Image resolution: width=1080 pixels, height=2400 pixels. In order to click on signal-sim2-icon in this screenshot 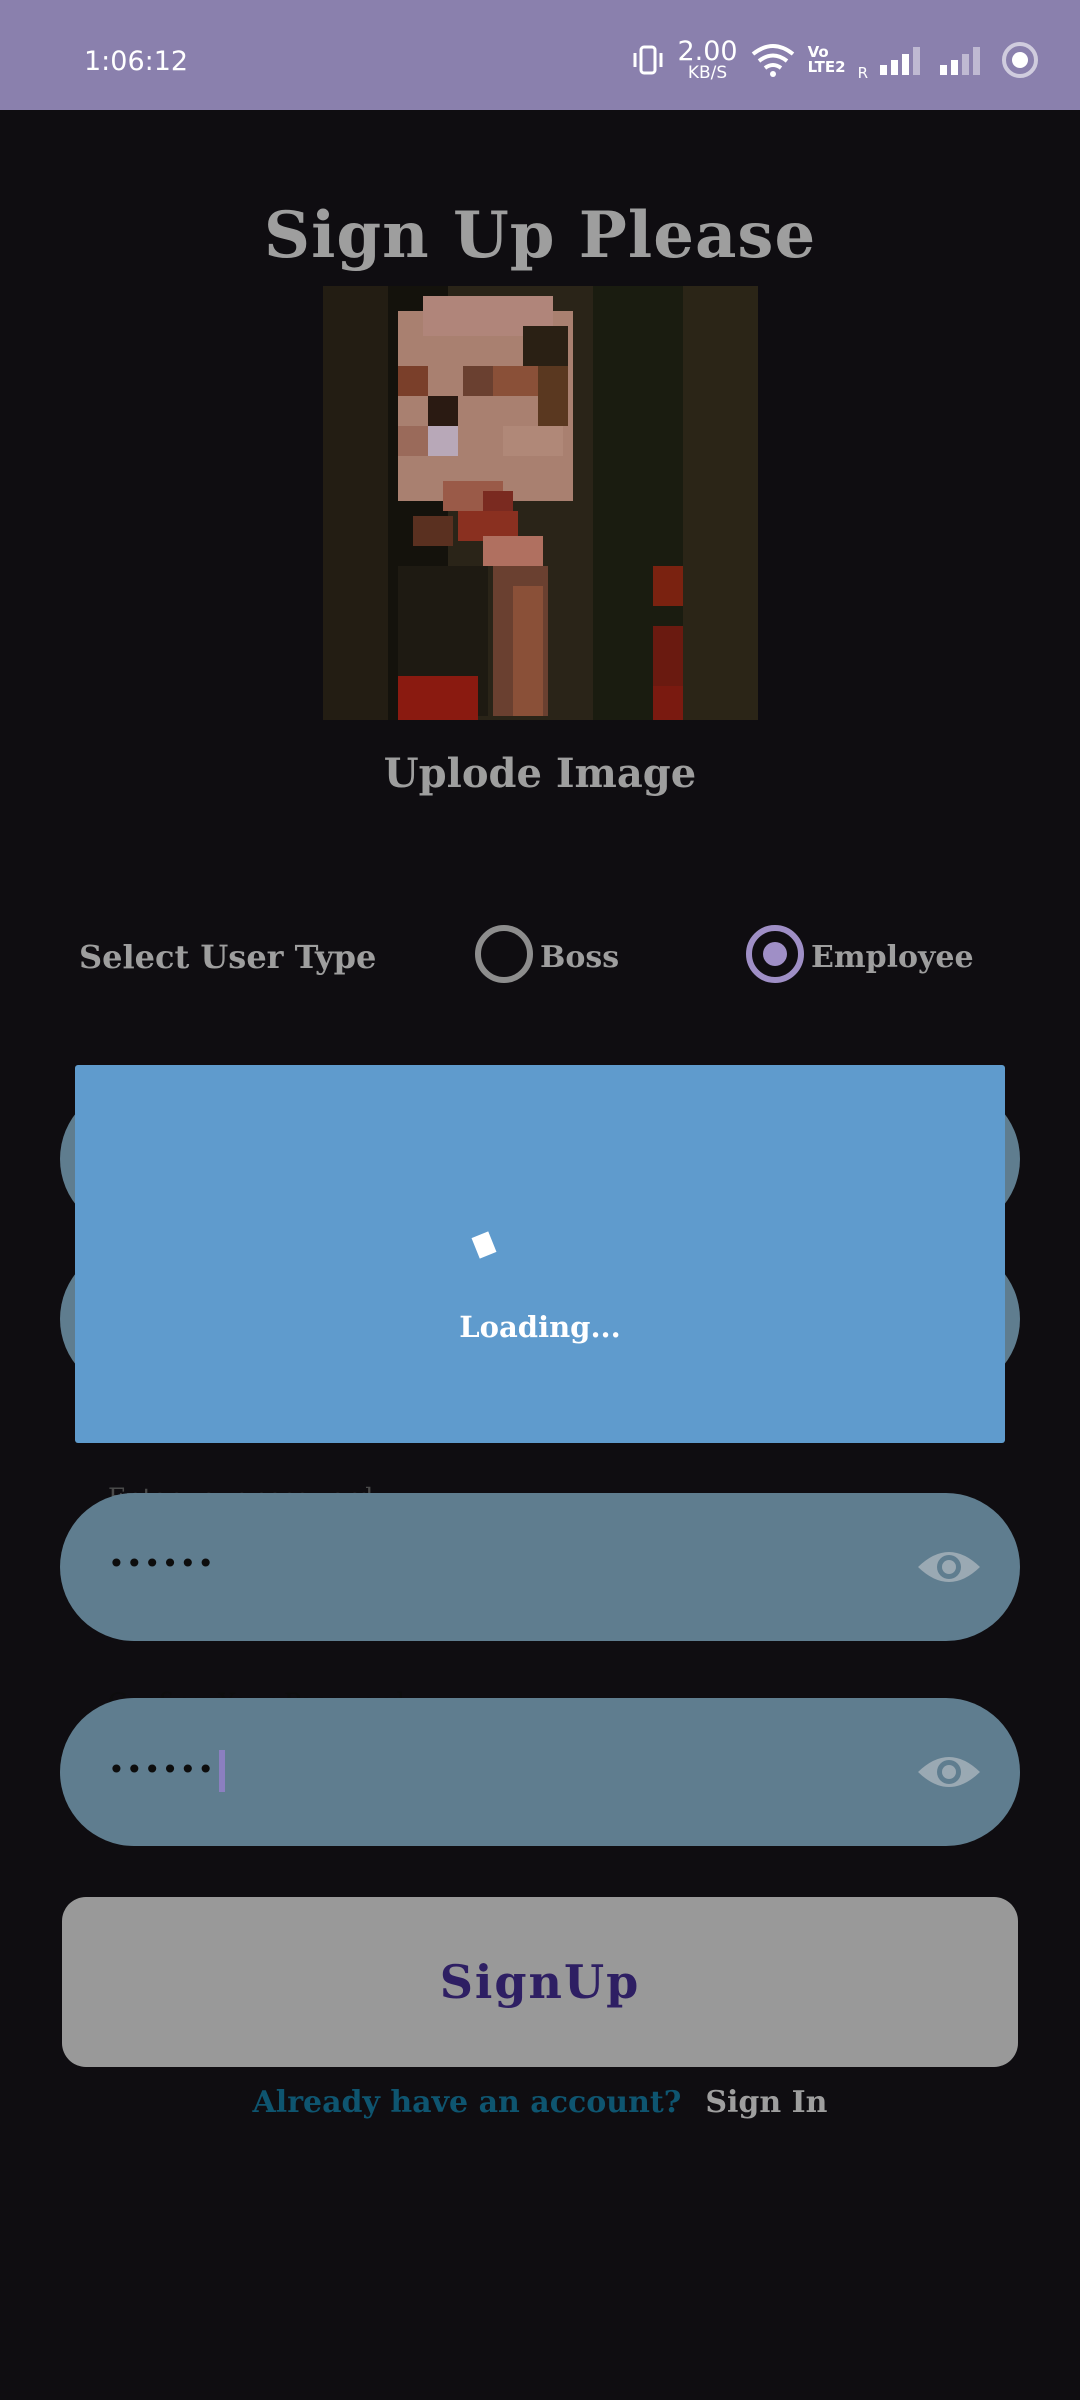, I will do `click(960, 61)`.